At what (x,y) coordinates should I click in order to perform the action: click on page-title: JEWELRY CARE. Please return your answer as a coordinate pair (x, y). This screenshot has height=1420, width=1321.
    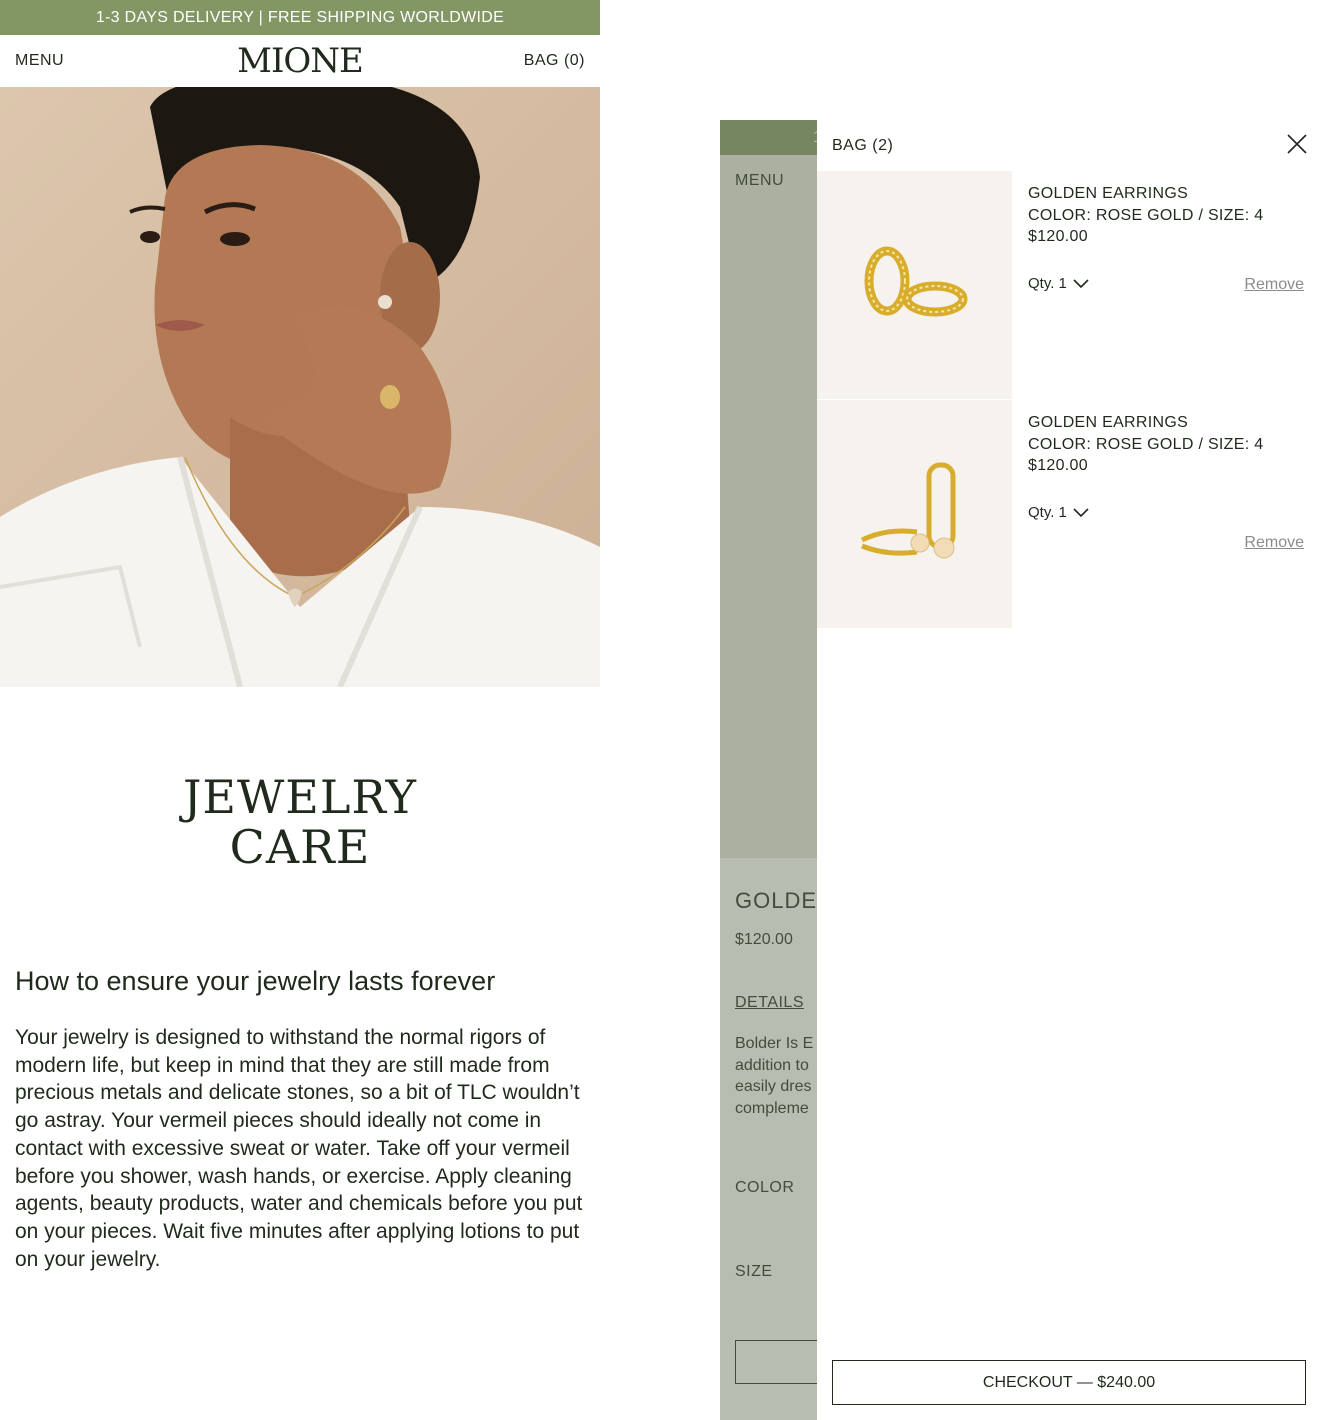
    Looking at the image, I should click on (300, 822).